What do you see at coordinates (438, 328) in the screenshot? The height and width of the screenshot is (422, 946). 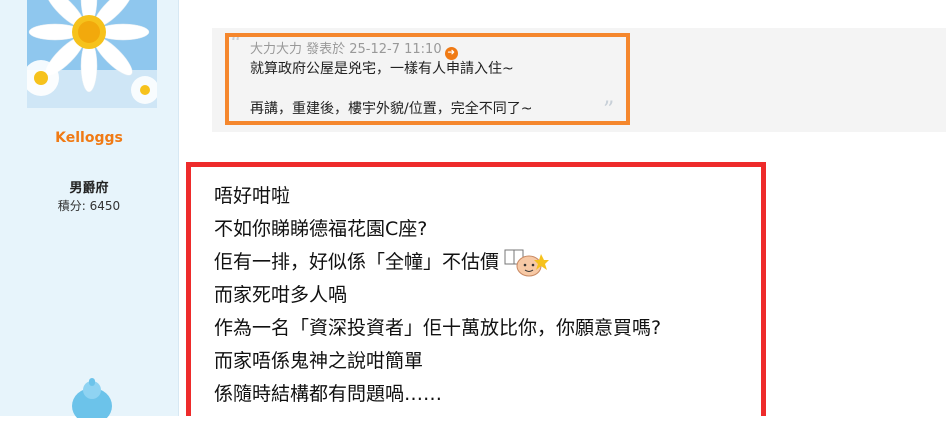 I see `post-line: 作為一名「資深投資者」佢十萬放比你，你願意買嗎?` at bounding box center [438, 328].